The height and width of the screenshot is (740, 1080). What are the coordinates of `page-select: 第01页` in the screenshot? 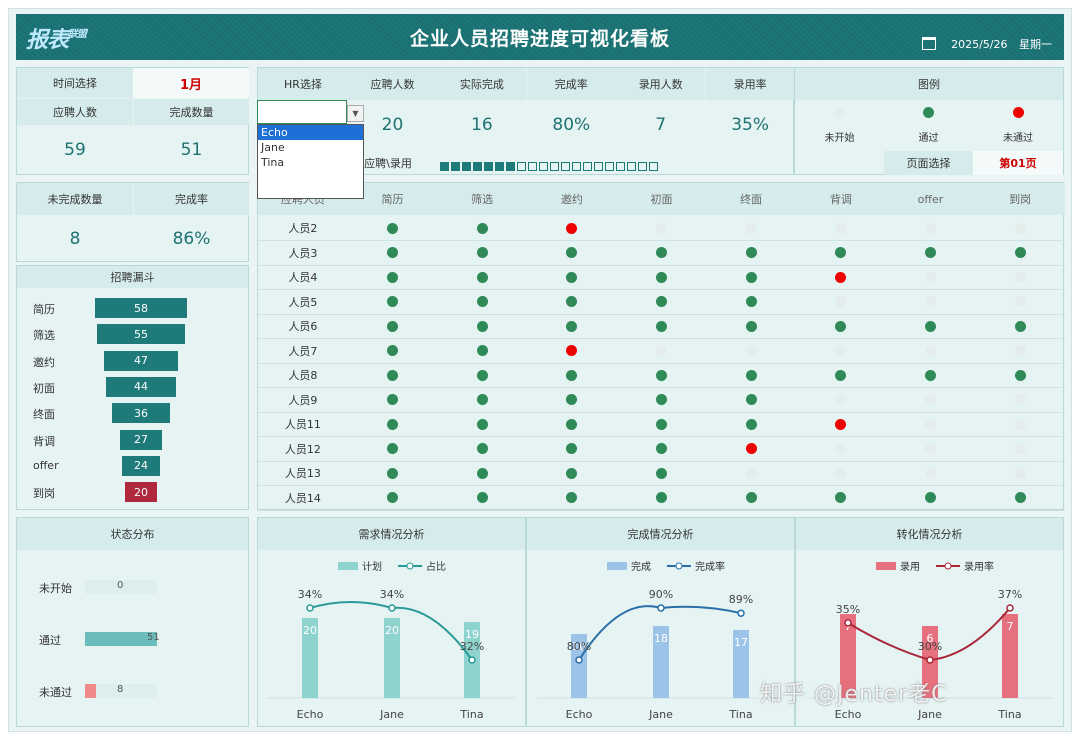 It's located at (1018, 163).